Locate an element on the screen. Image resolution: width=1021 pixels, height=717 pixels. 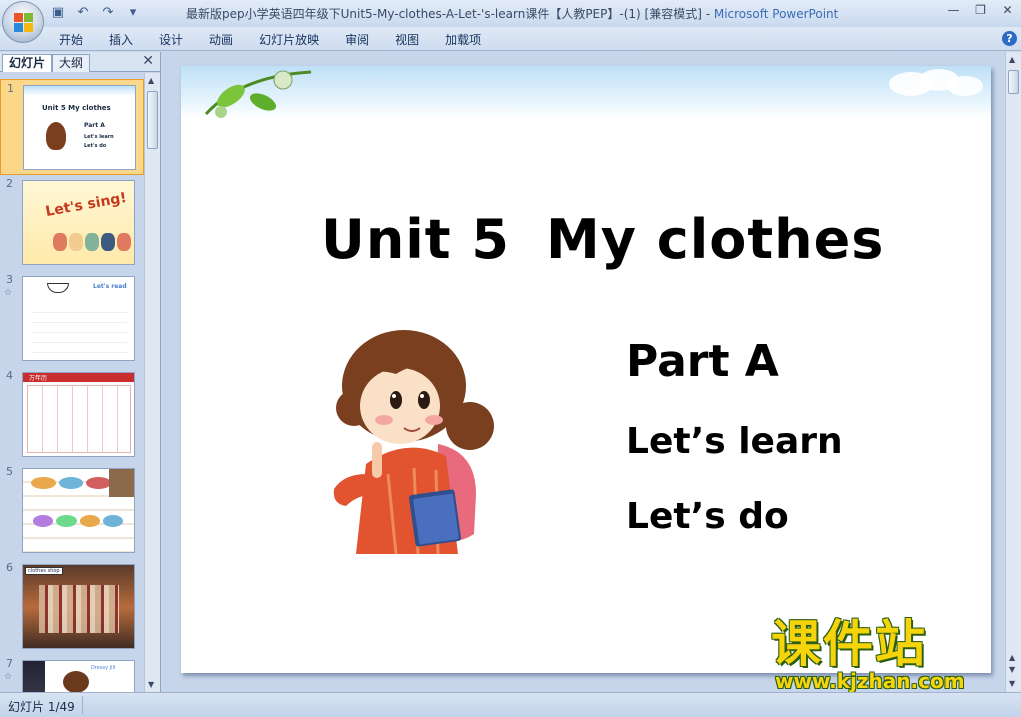
title-unit: Unit 5 is located at coordinates (415, 239).